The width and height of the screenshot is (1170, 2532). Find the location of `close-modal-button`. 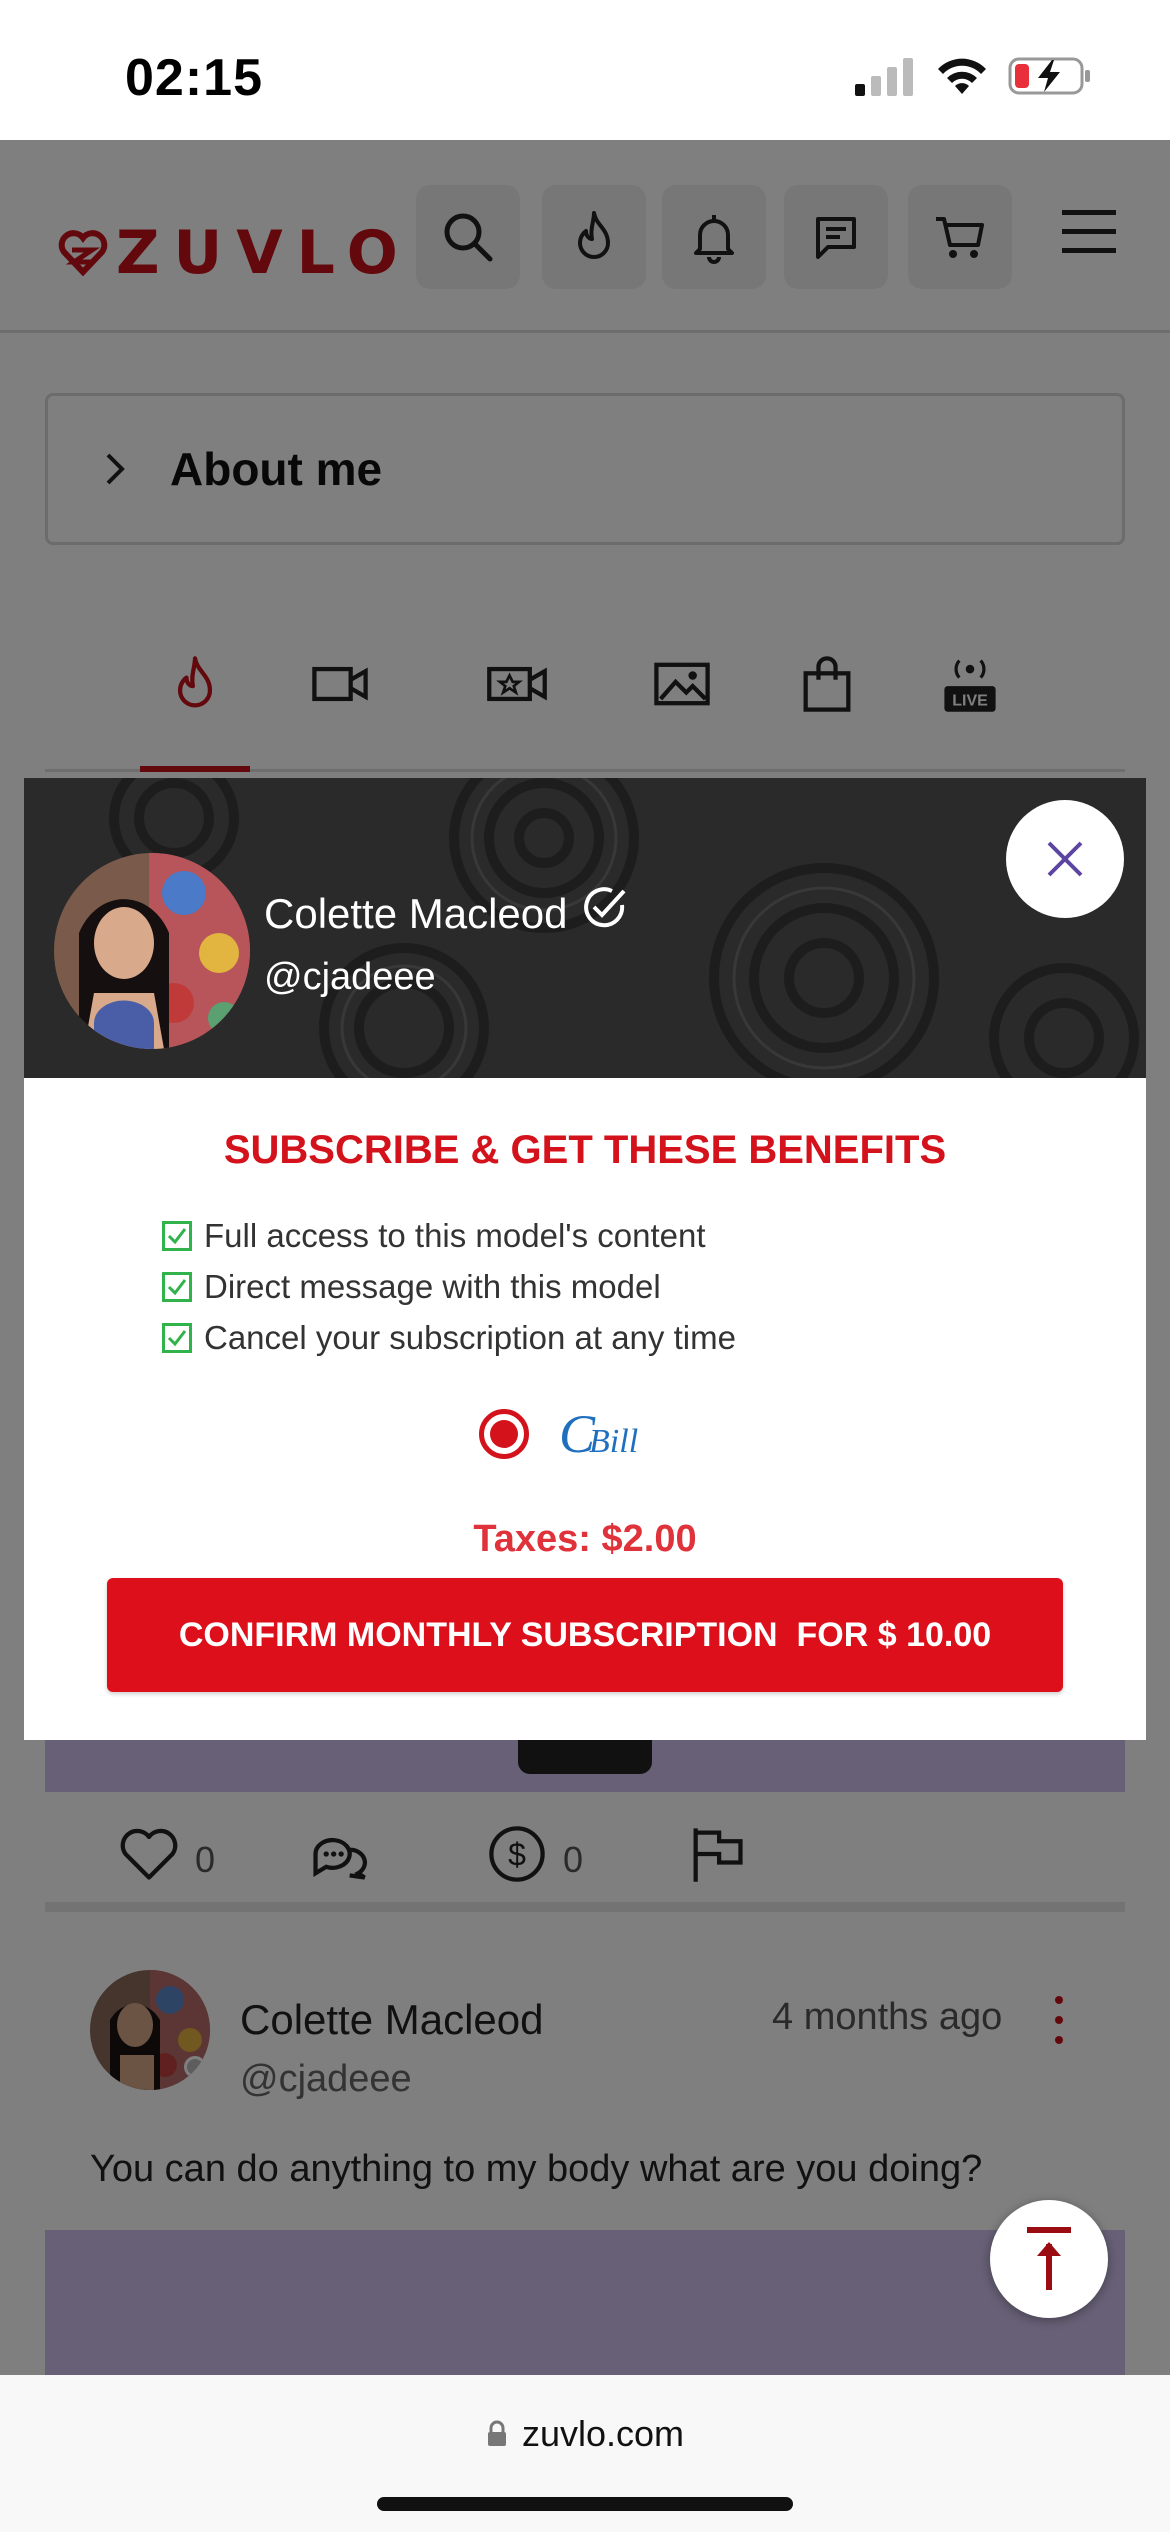

close-modal-button is located at coordinates (1065, 859).